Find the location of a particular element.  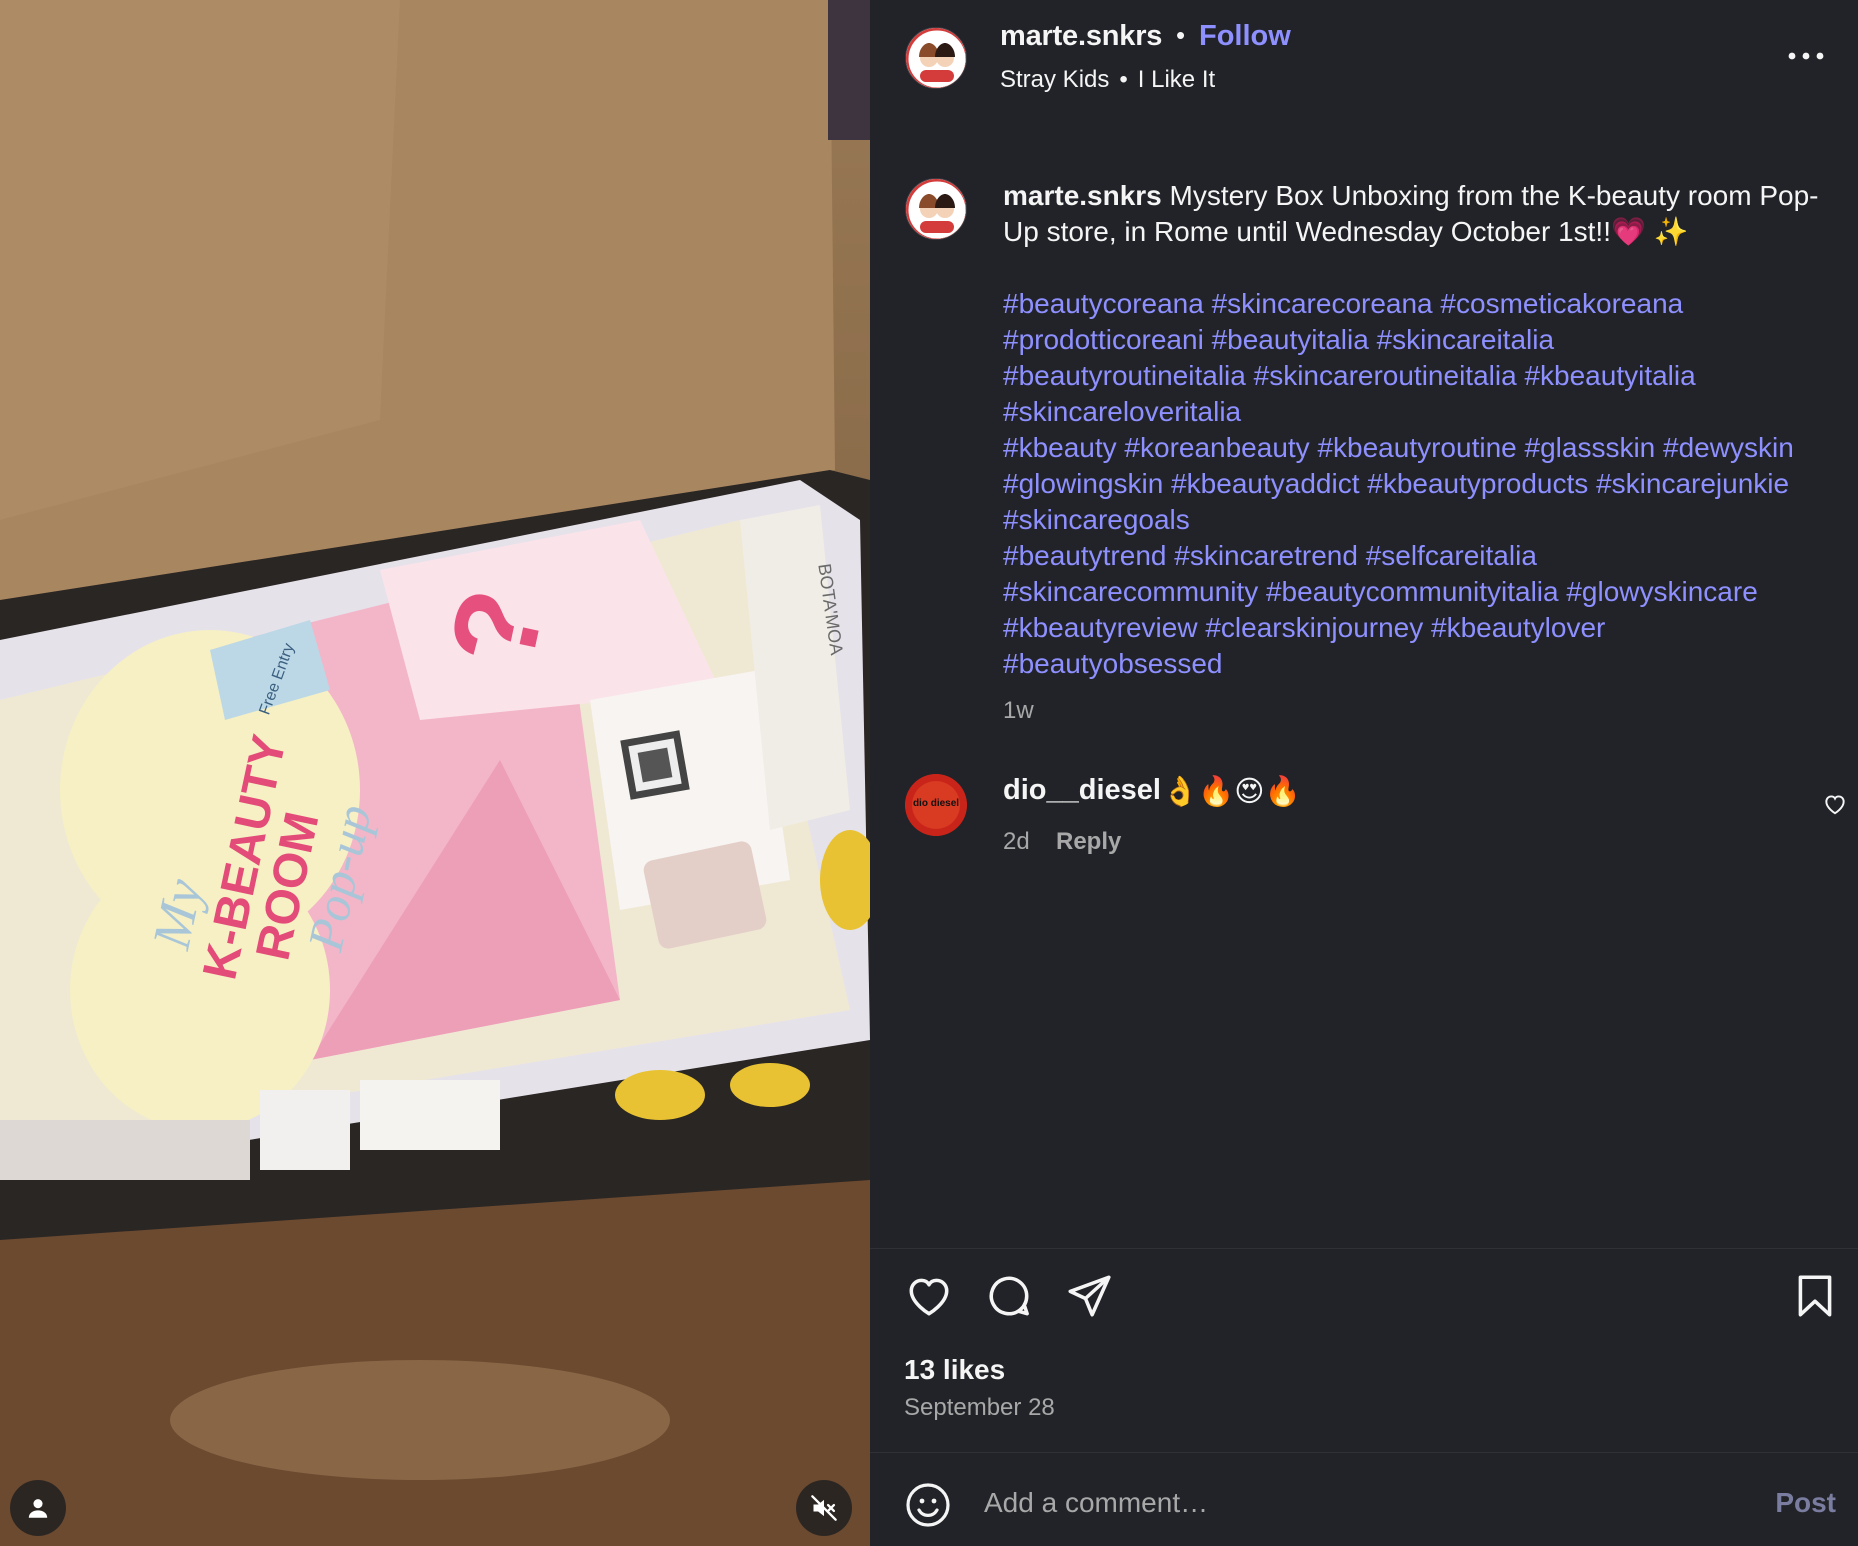

comment-input is located at coordinates (1354, 1503).